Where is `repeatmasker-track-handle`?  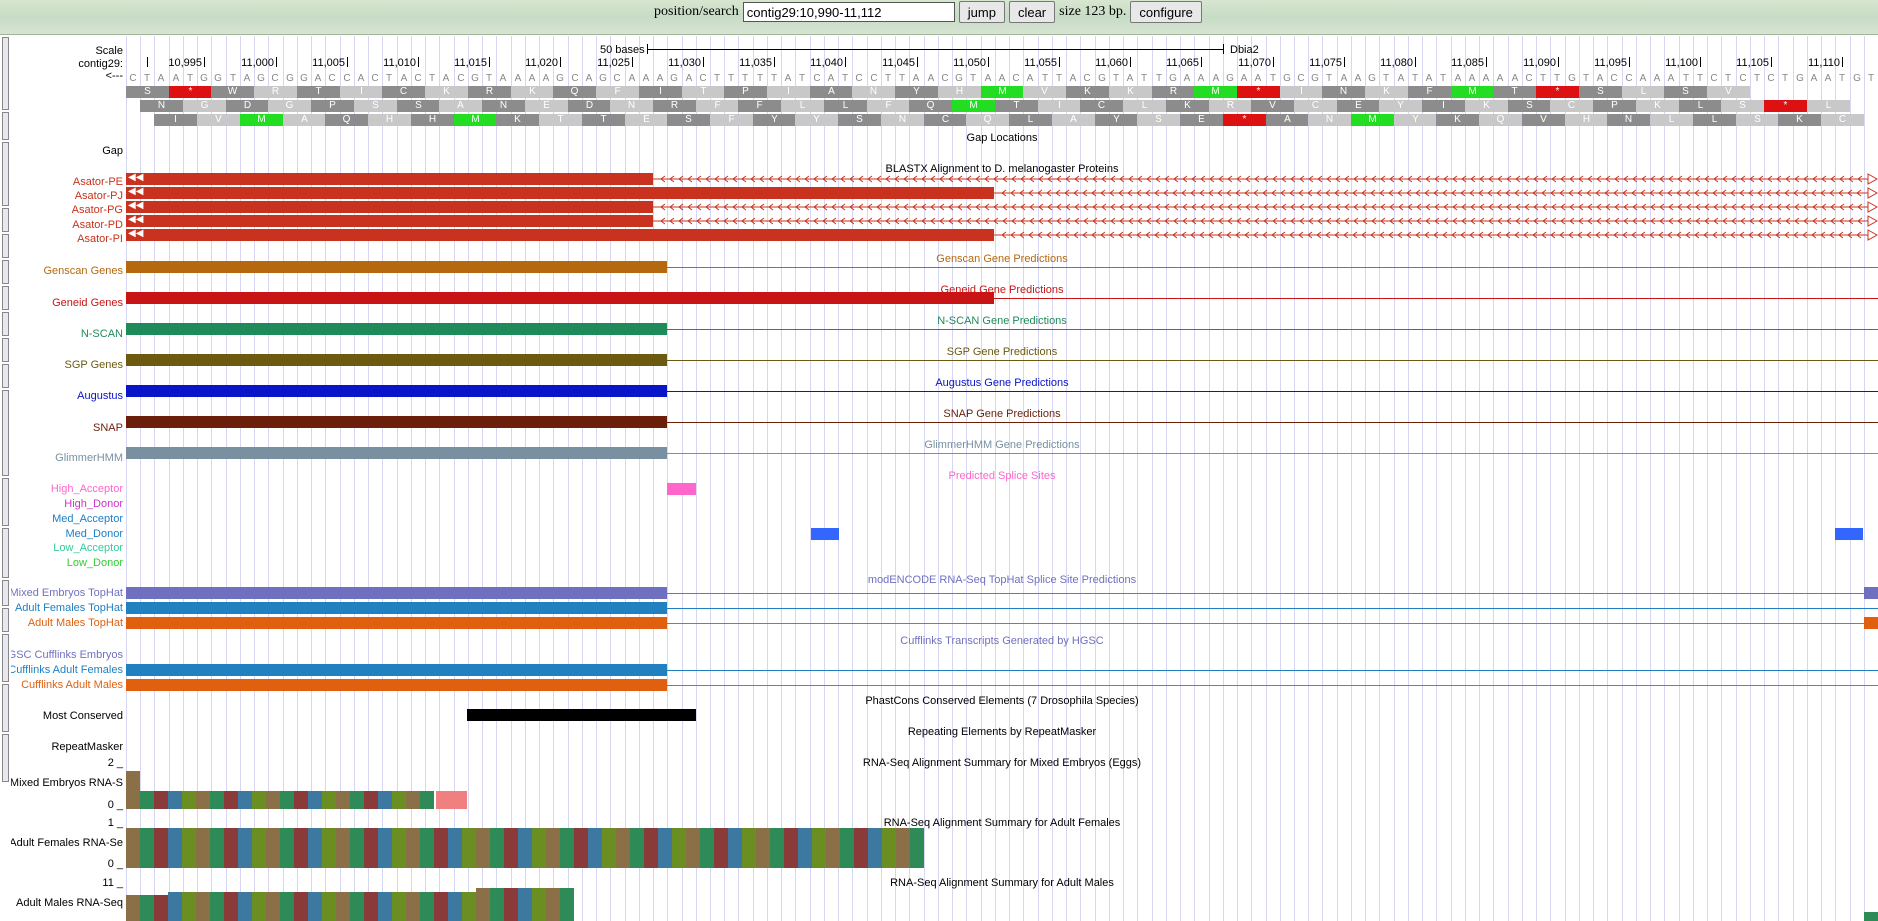
repeatmasker-track-handle is located at coordinates (5, 620).